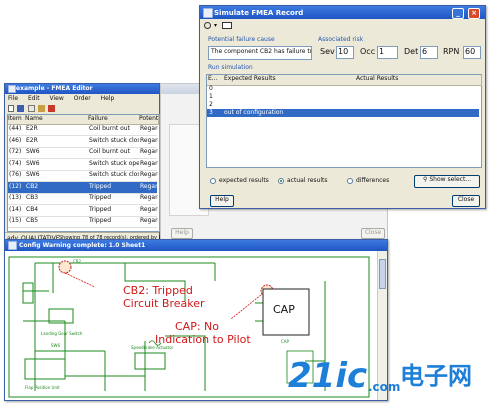  Describe the element at coordinates (254, 112) in the screenshot. I see `sim-cell-expected: out of configuration` at that location.